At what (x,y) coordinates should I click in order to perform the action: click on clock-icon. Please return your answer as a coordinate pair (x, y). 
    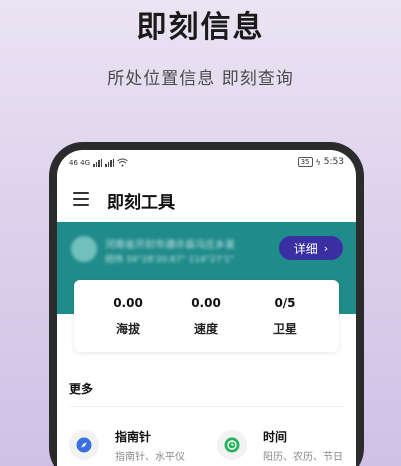
    Looking at the image, I should click on (232, 445).